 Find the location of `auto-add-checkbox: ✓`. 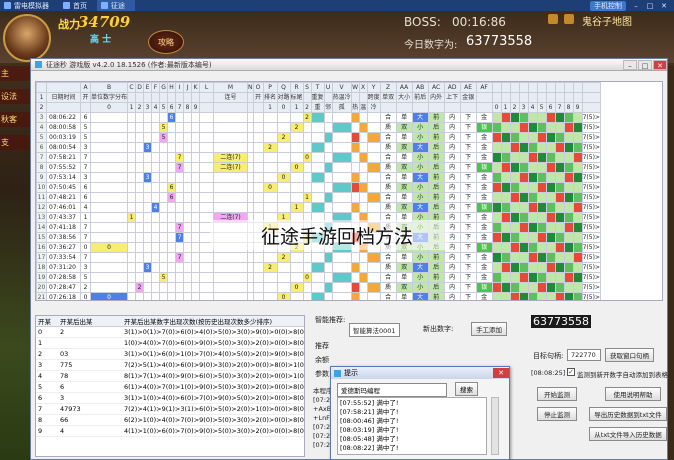

auto-add-checkbox: ✓ is located at coordinates (571, 372).